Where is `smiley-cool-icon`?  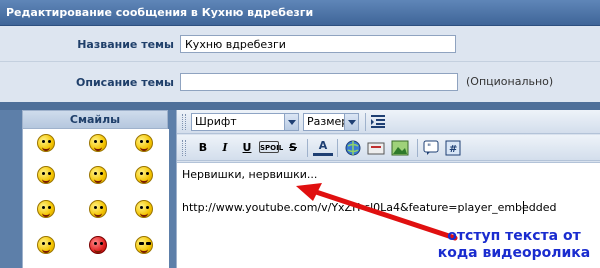 smiley-cool-icon is located at coordinates (144, 245).